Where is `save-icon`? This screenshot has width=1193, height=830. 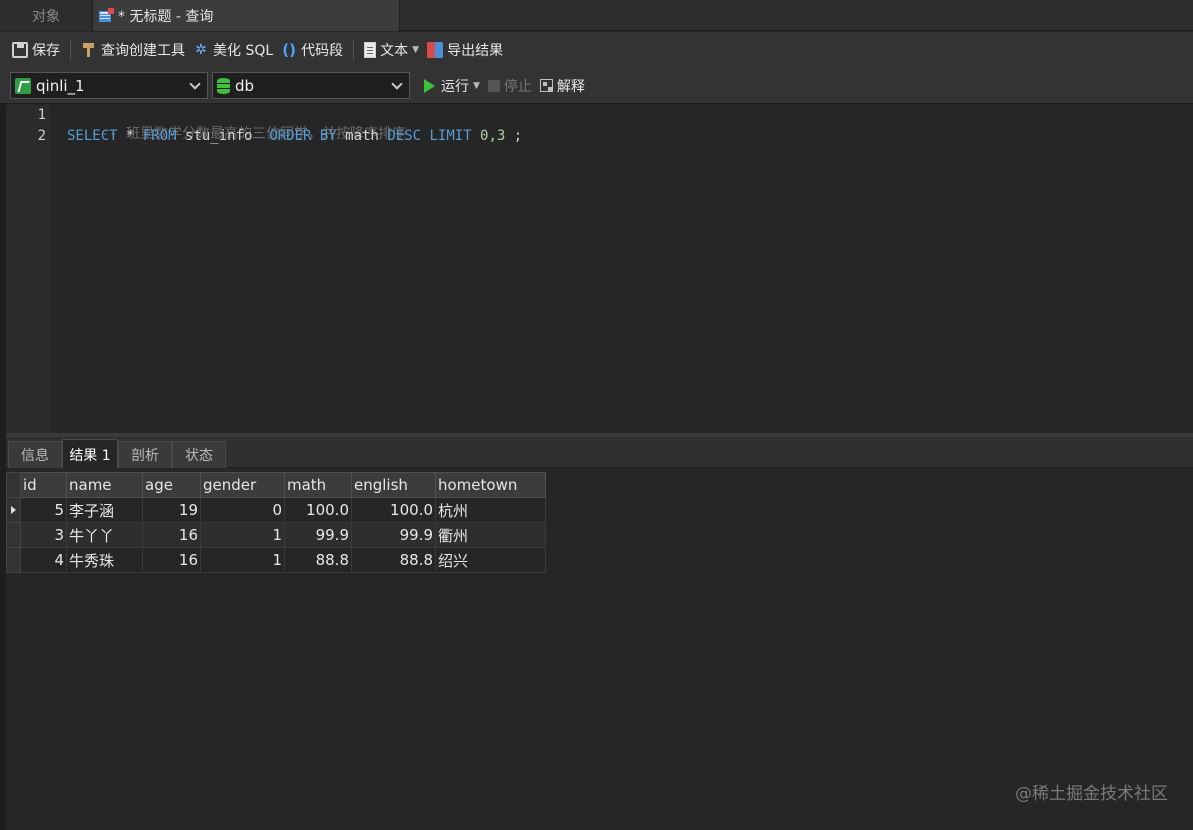 save-icon is located at coordinates (20, 50).